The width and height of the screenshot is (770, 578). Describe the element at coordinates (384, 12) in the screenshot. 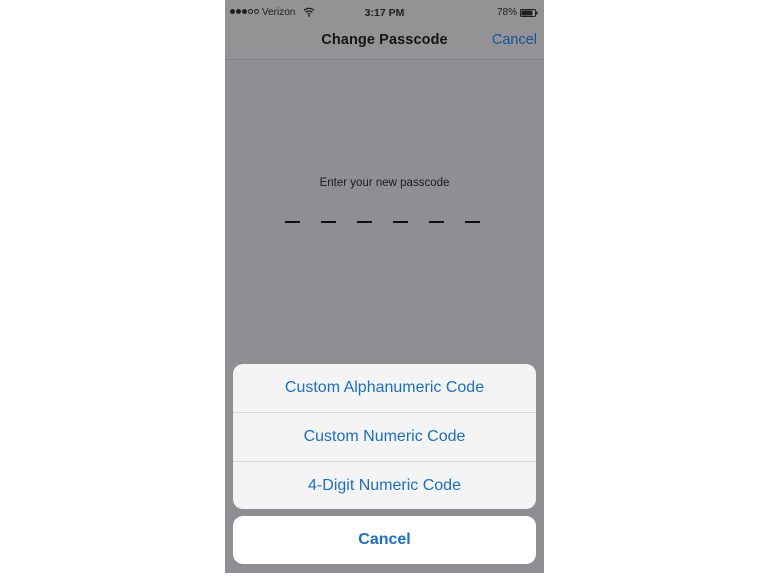

I see `status-bar: Verizon 3:17 PM 78%` at that location.